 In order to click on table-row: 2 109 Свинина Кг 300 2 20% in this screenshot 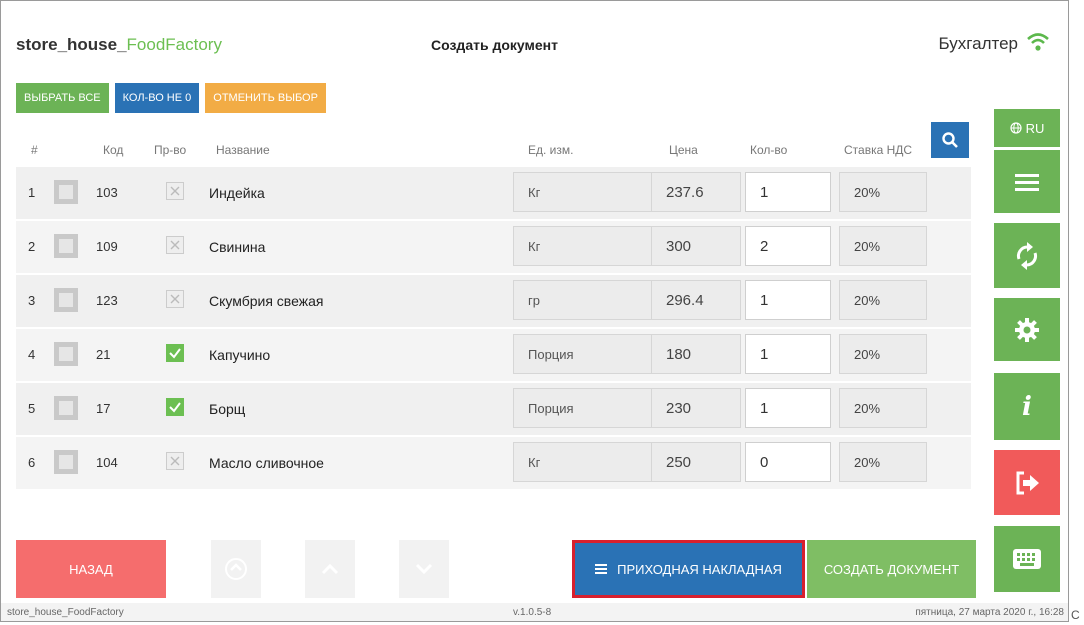, I will do `click(493, 248)`.